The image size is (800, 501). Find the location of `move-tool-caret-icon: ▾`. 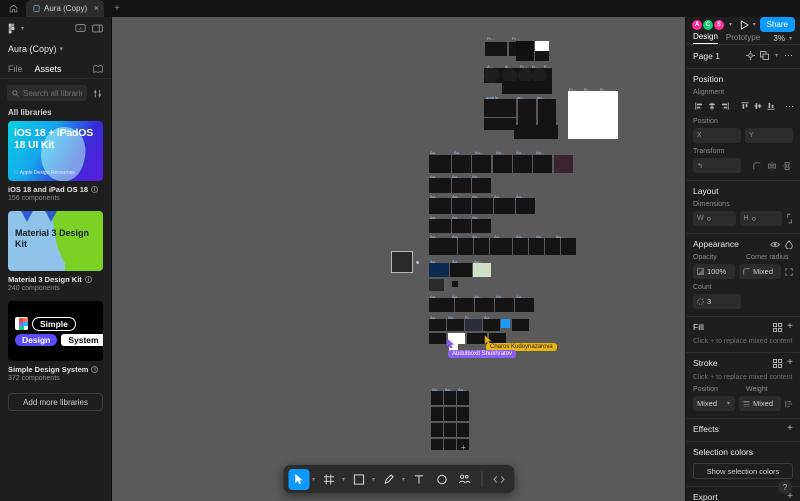

move-tool-caret-icon: ▾ is located at coordinates (313, 479).